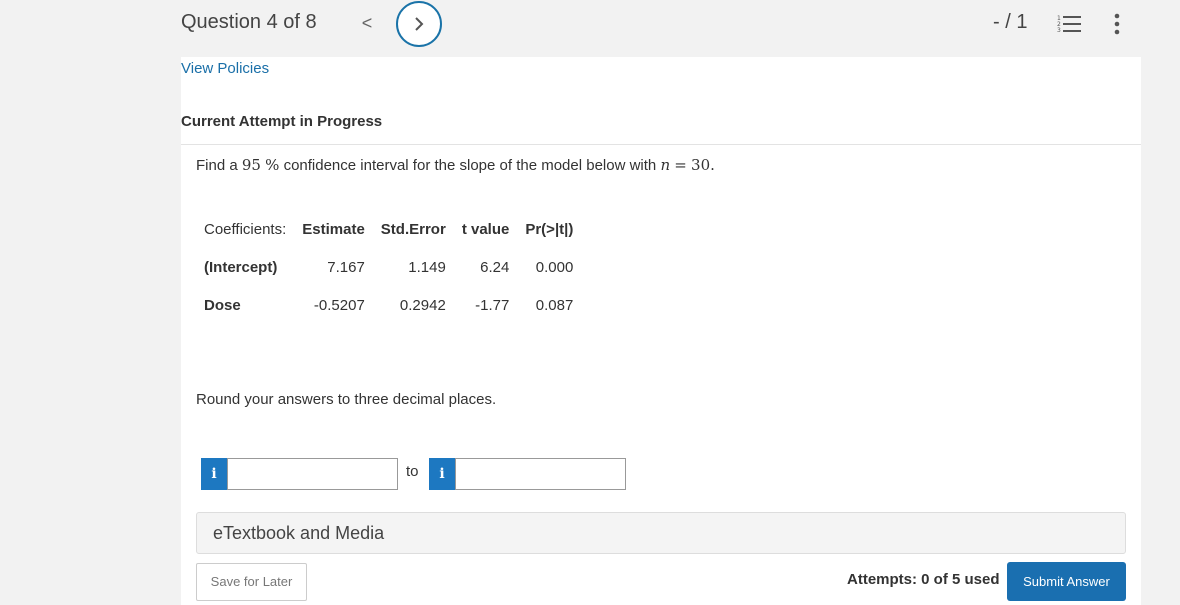 Image resolution: width=1180 pixels, height=605 pixels. What do you see at coordinates (427, 267) in the screenshot?
I see `table-cell: 1.149` at bounding box center [427, 267].